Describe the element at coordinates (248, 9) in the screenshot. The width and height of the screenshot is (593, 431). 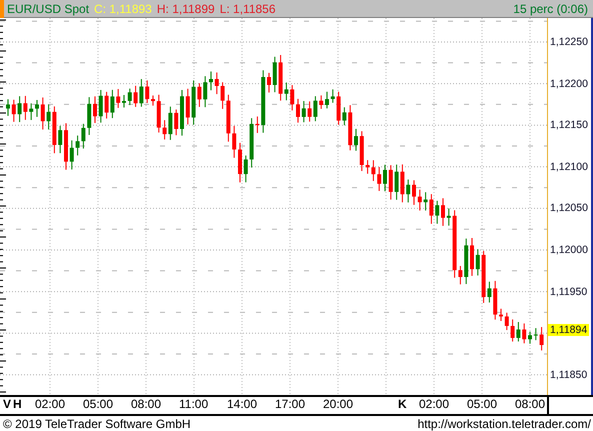
I see `low-price: L: 1,11856` at that location.